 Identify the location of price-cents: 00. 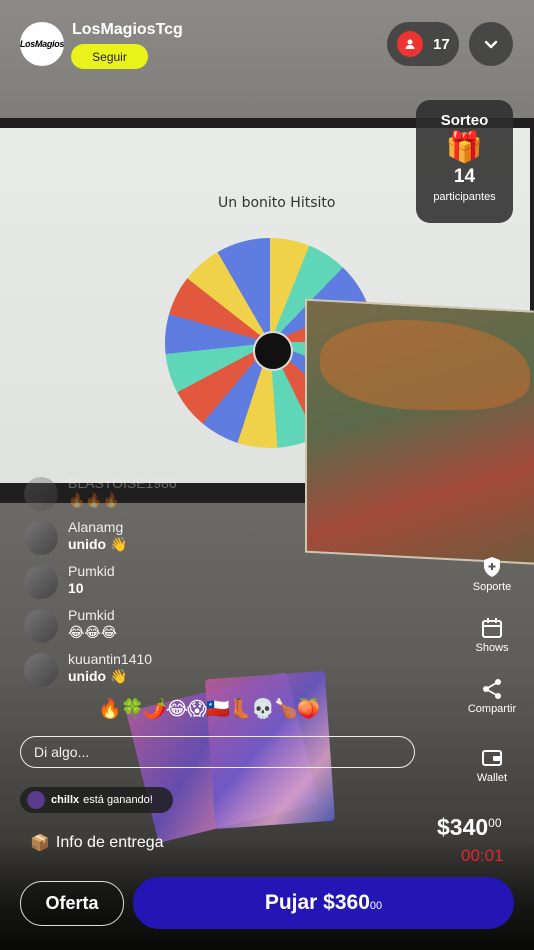
(495, 823).